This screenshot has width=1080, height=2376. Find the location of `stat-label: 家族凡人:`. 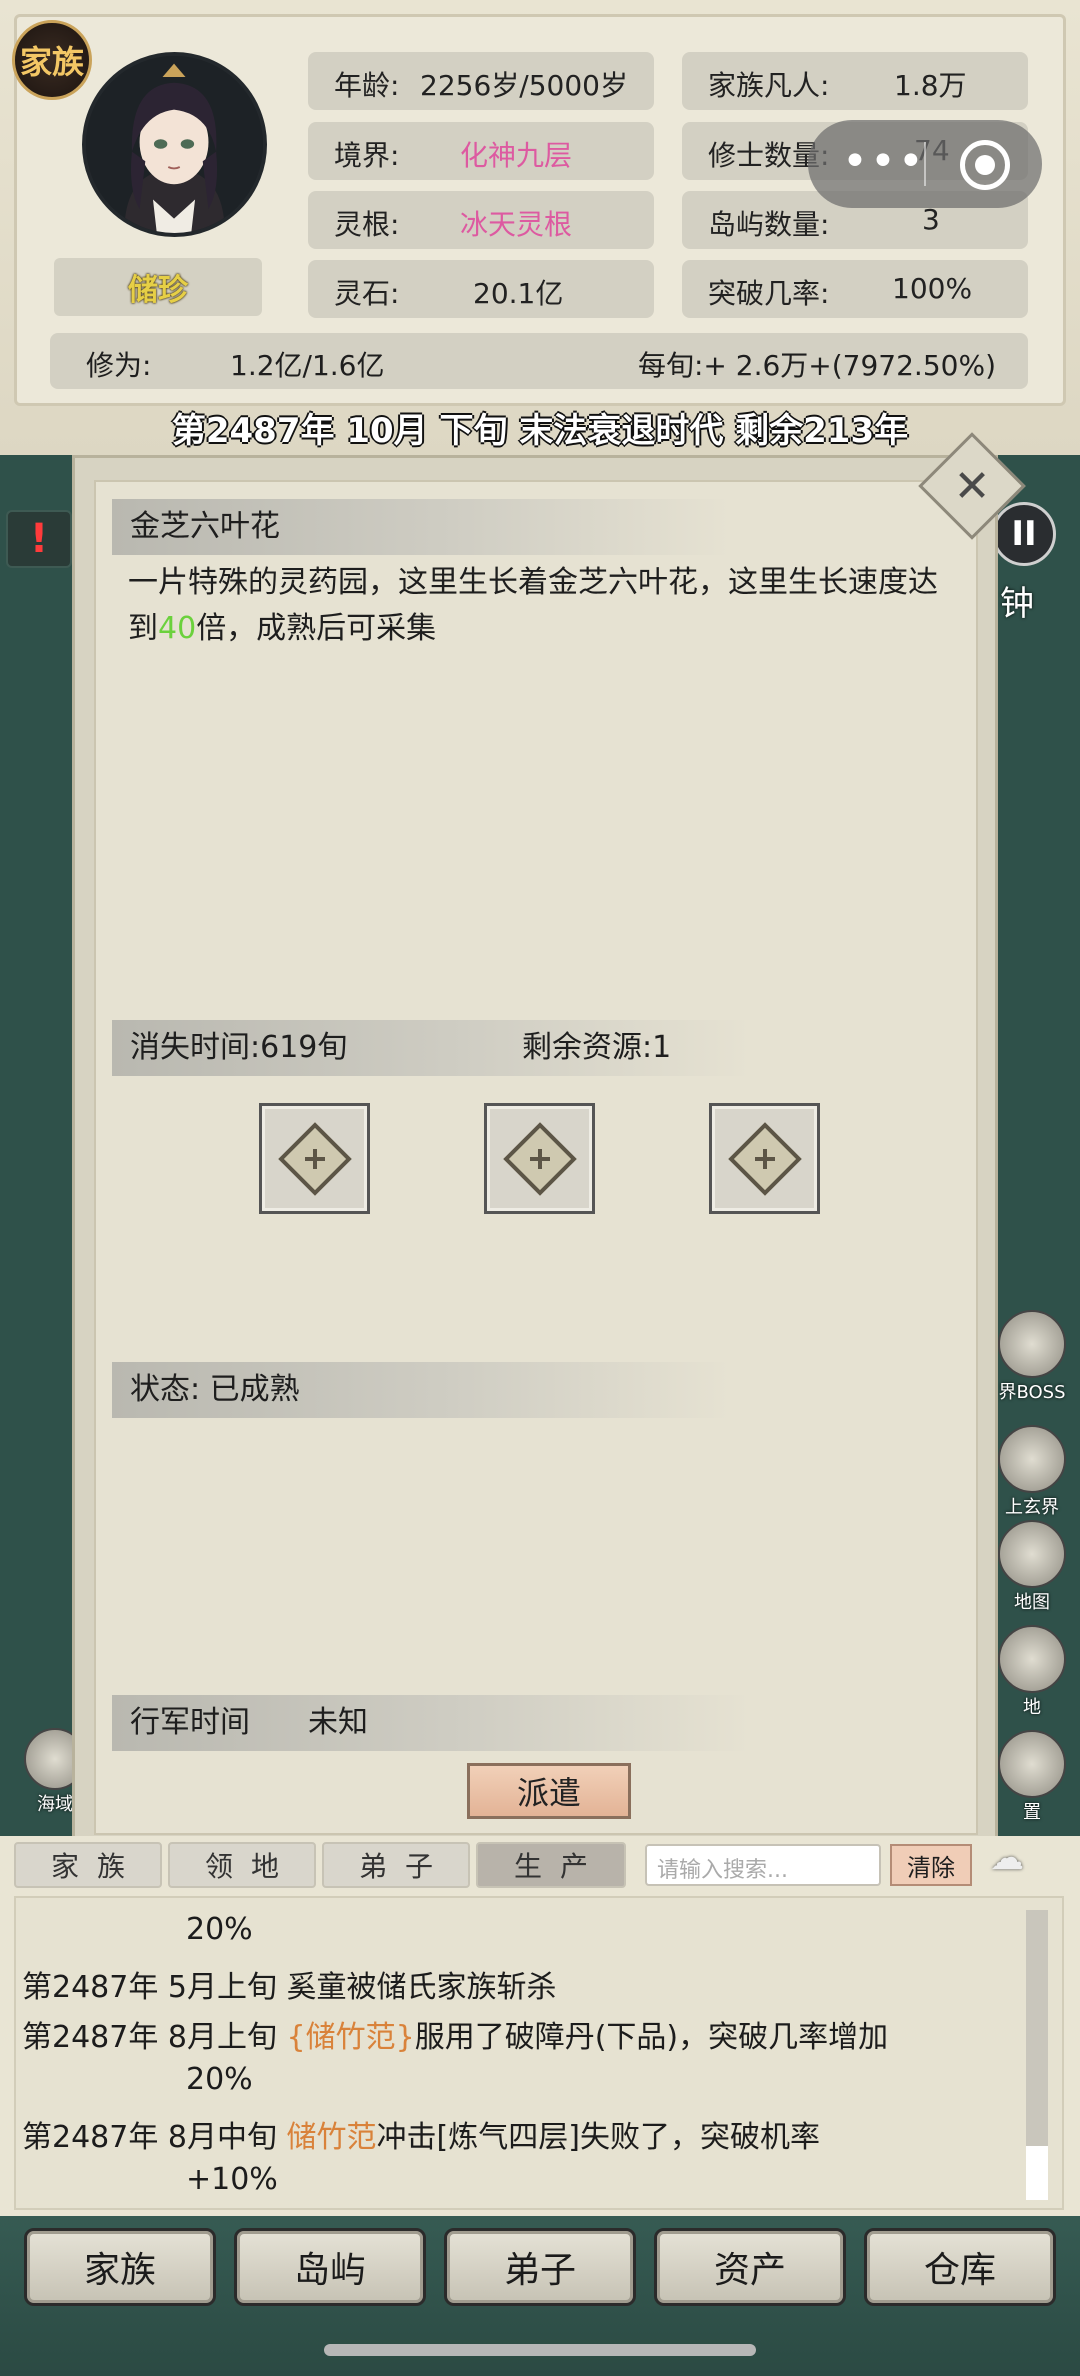

stat-label: 家族凡人: is located at coordinates (769, 85).